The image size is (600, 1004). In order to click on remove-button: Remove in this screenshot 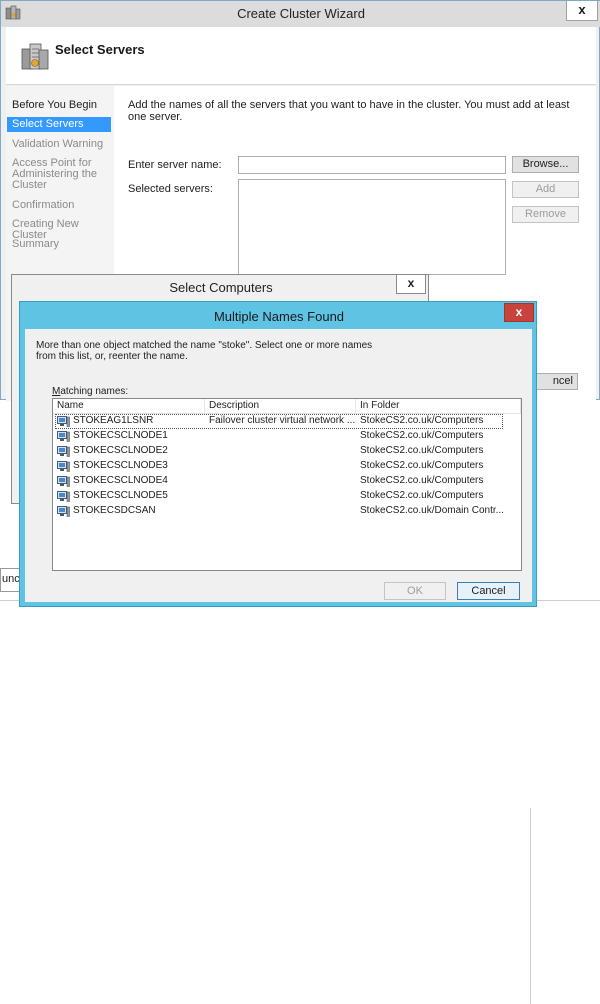, I will do `click(545, 214)`.